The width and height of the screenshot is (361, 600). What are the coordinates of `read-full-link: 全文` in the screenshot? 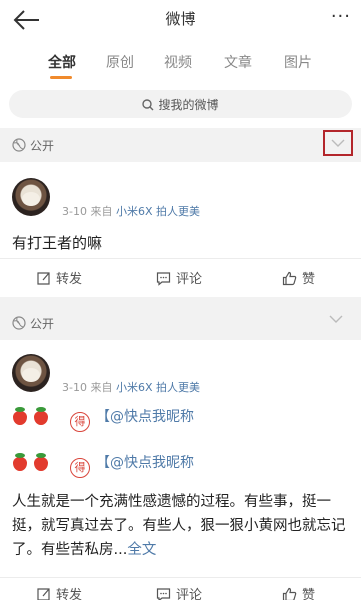 It's located at (141, 550).